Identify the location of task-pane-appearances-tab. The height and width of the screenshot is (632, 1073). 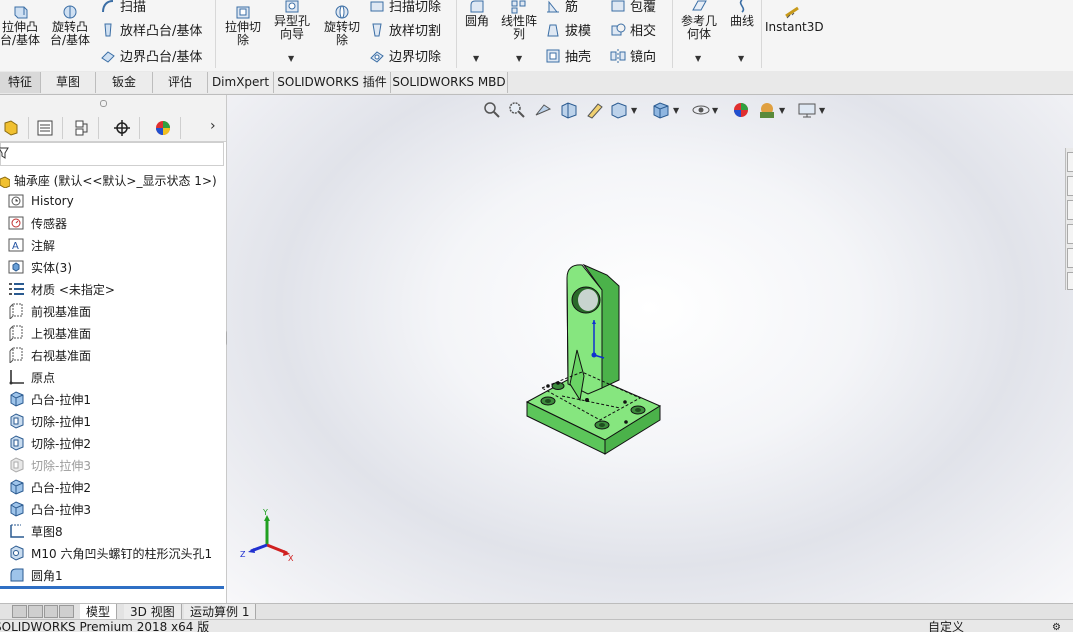
(1070, 258).